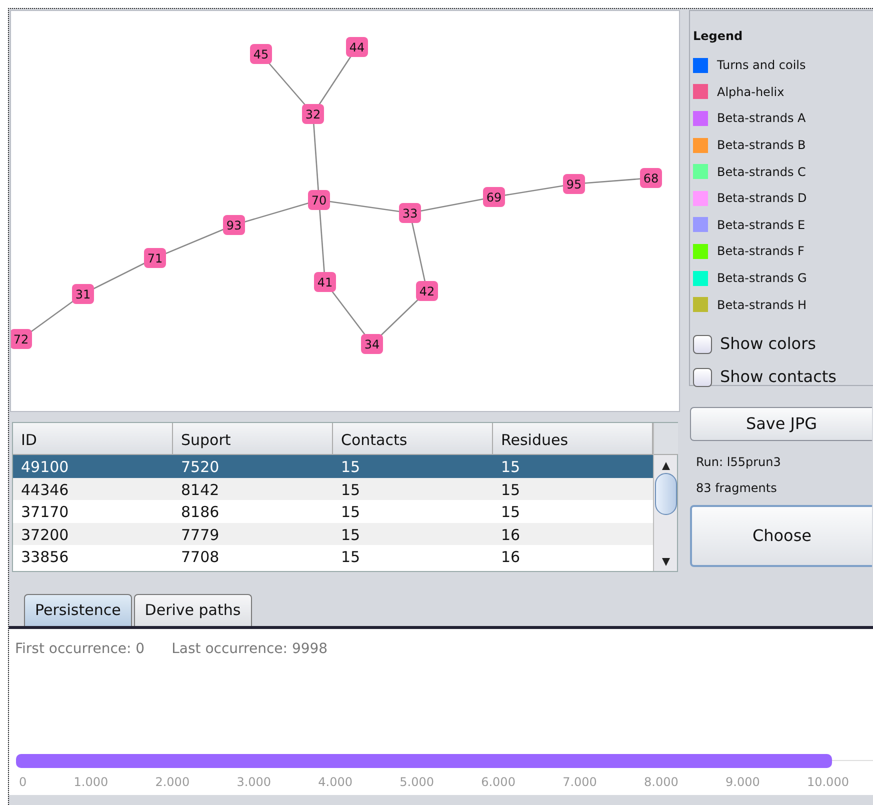 The image size is (873, 805). I want to click on tick-label: 10.000, so click(827, 782).